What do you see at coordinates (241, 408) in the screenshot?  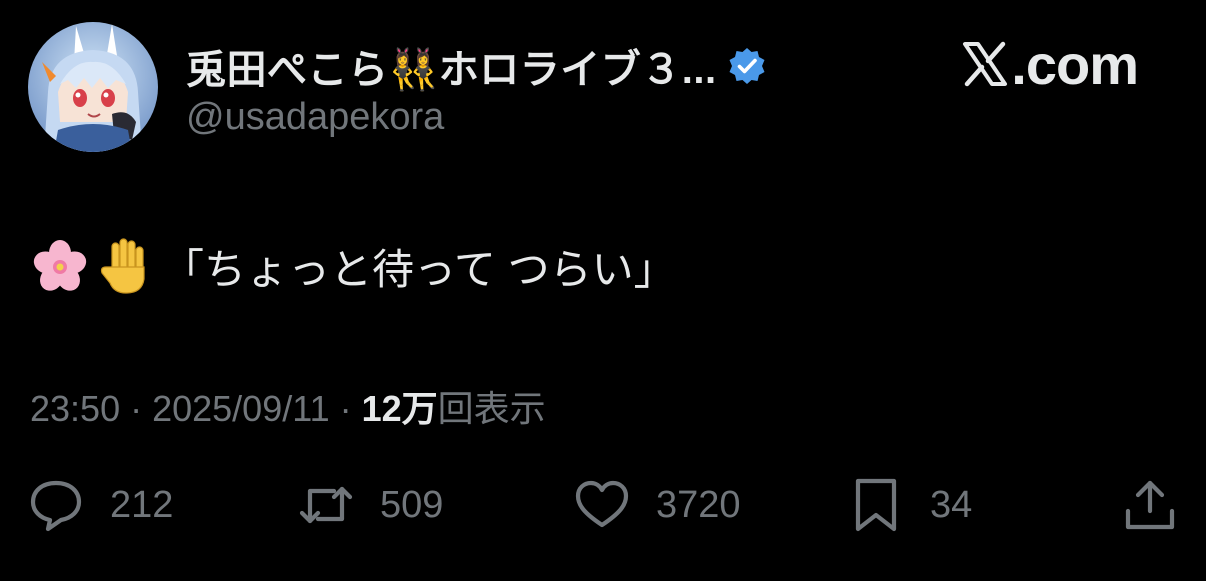 I see `tweet-date: 2025/09/11` at bounding box center [241, 408].